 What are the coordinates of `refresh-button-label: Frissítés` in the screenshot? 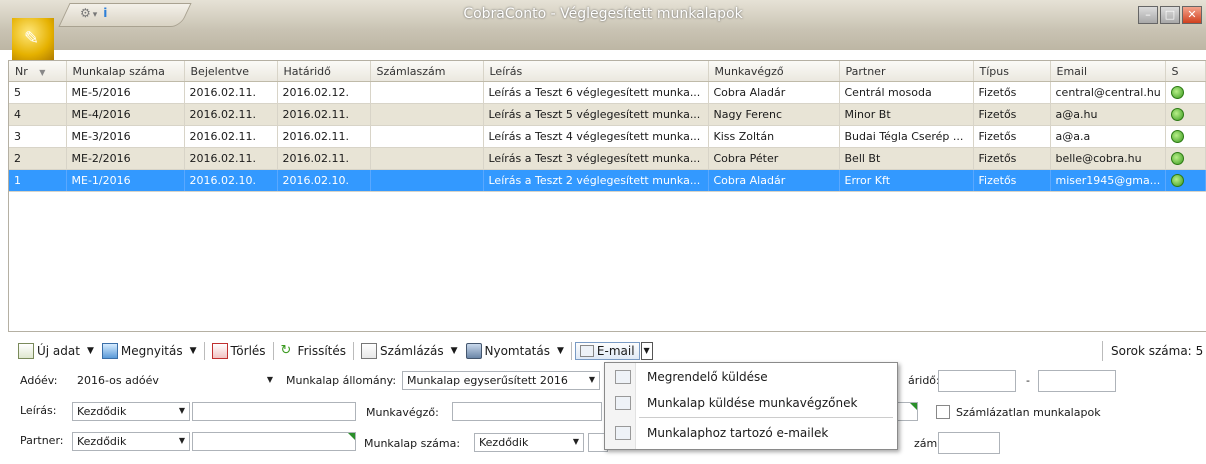 It's located at (322, 351).